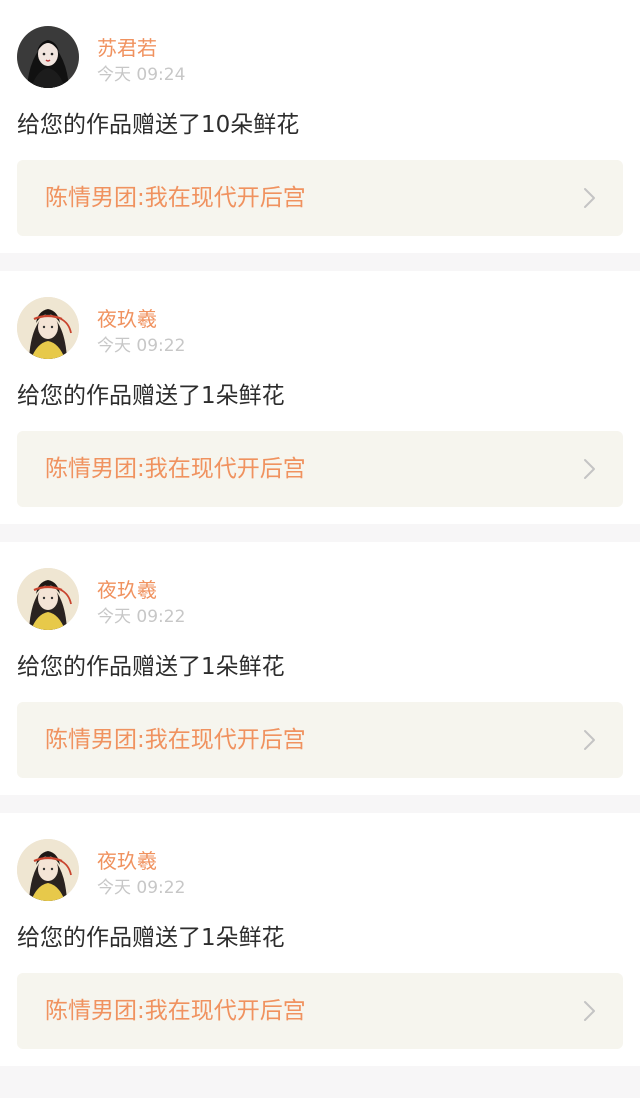  What do you see at coordinates (141, 48) in the screenshot?
I see `username: 苏君若` at bounding box center [141, 48].